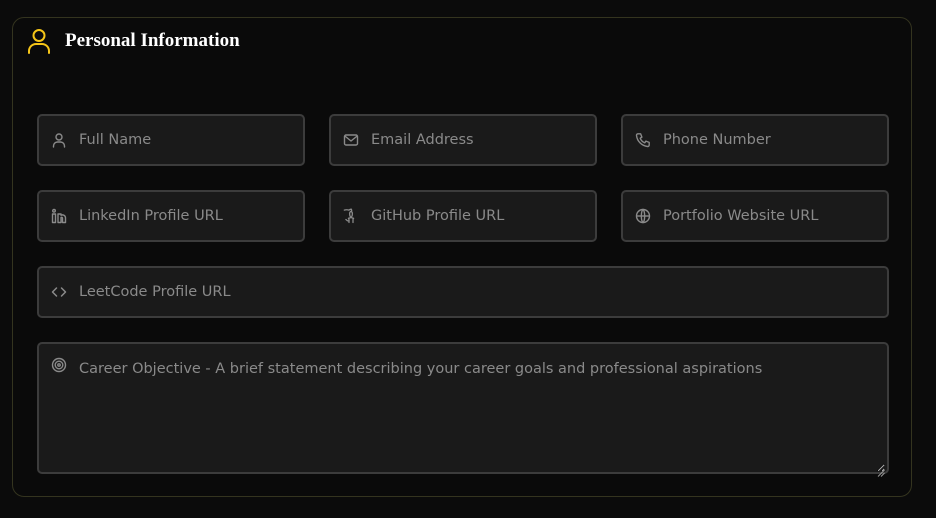  I want to click on globe-icon, so click(643, 216).